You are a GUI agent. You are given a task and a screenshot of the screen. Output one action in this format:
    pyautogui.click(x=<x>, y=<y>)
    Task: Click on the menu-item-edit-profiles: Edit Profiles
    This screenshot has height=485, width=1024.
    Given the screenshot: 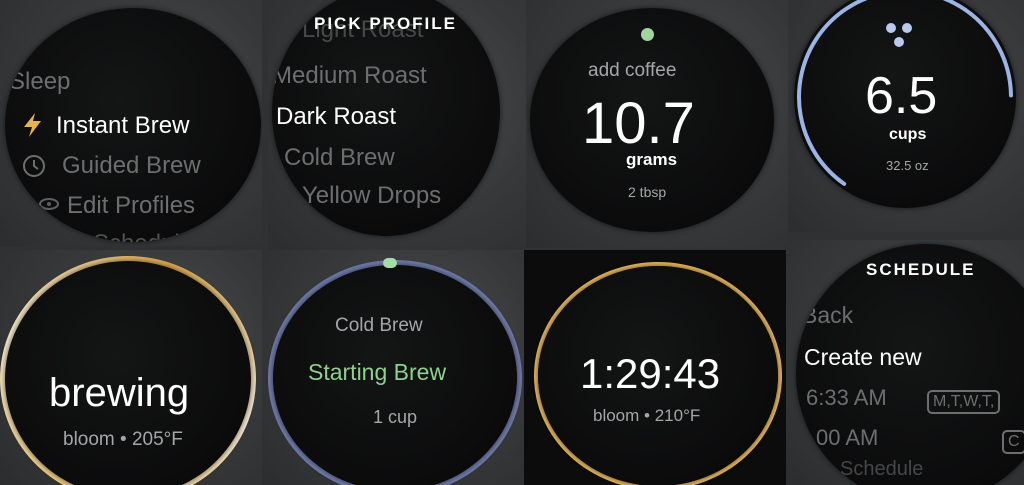 What is the action you would take?
    pyautogui.click(x=131, y=206)
    